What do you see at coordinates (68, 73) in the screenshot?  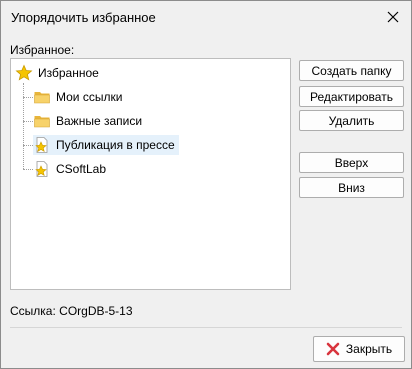 I see `tree-node-label: Избранное` at bounding box center [68, 73].